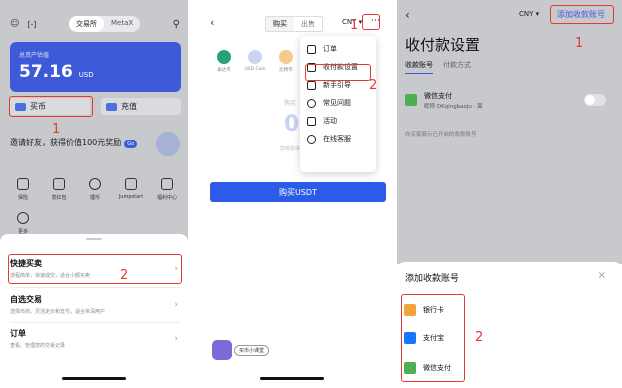  What do you see at coordinates (255, 57) in the screenshot?
I see `usdc-icon` at bounding box center [255, 57].